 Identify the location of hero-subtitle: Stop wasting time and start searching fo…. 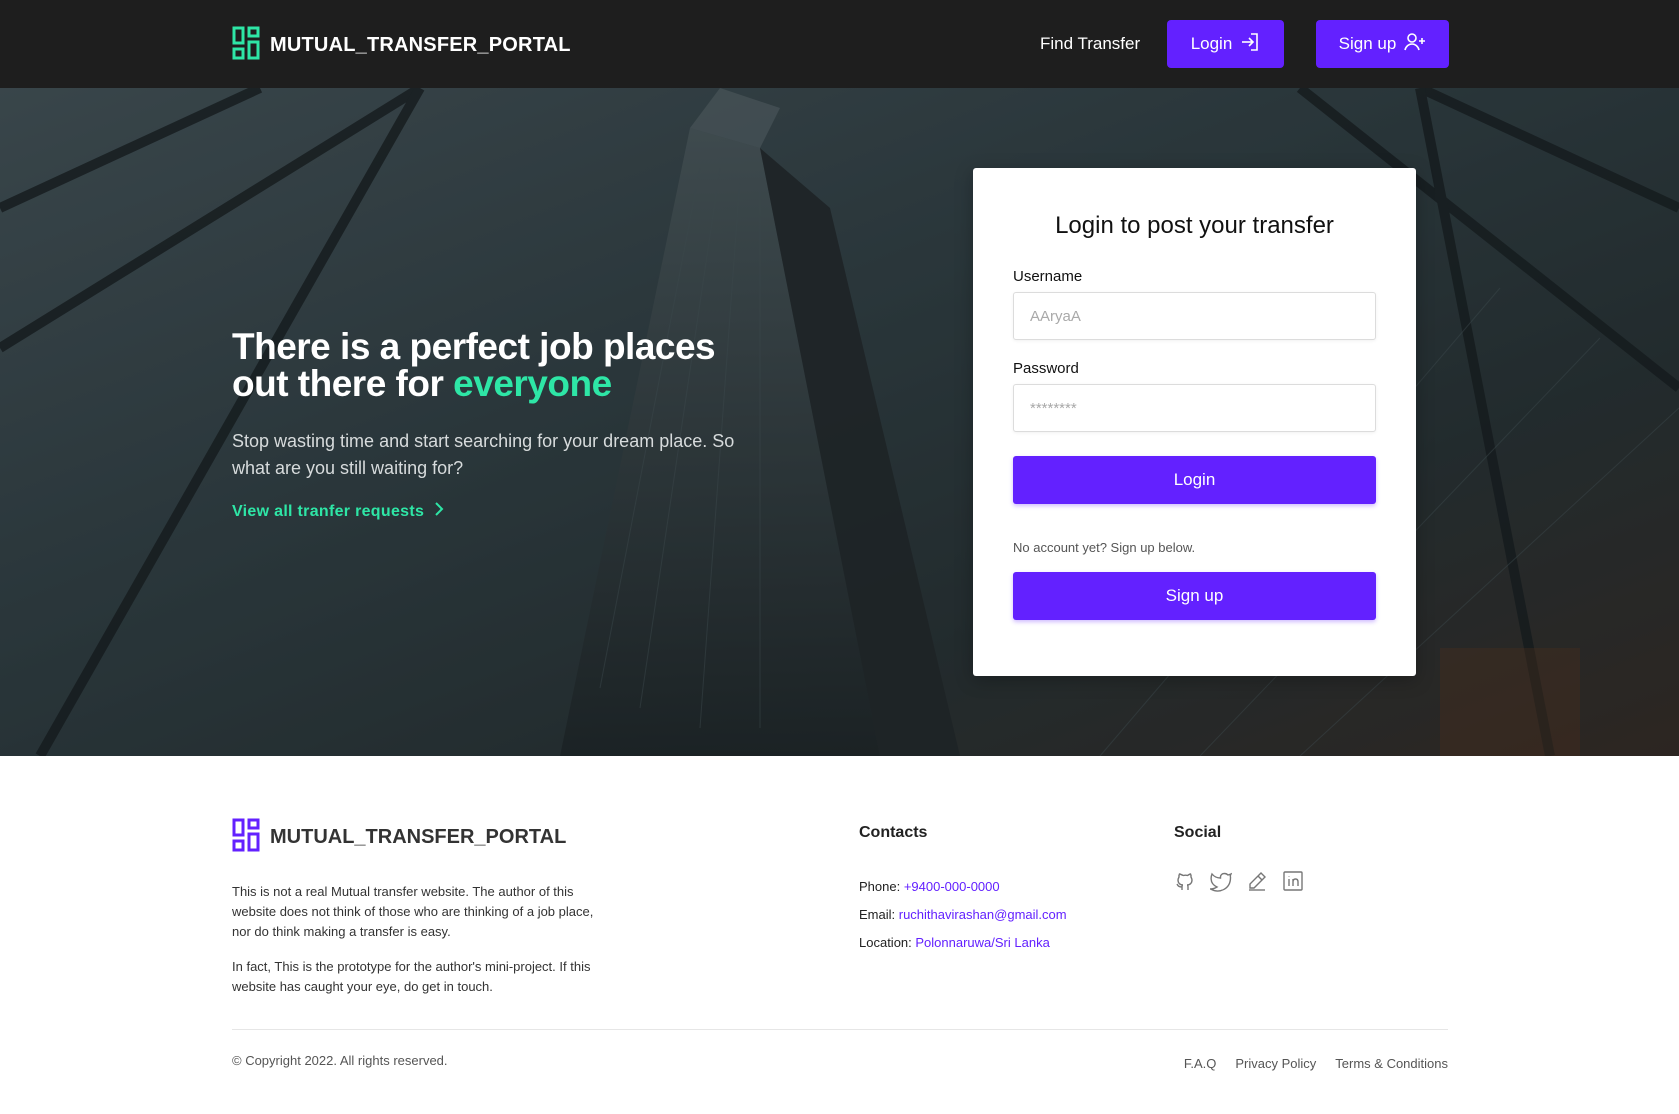
(483, 454).